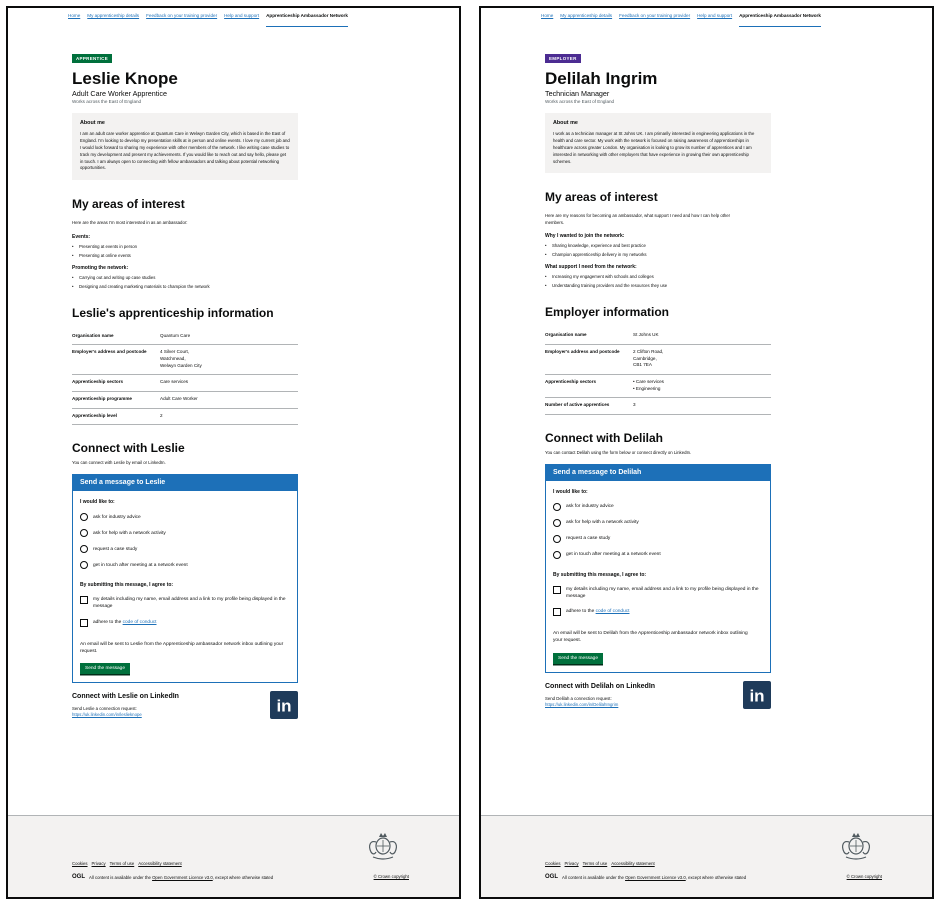 Image resolution: width=938 pixels, height=902 pixels. I want to click on linkedin-request-text: Send Leslie a connection request:, so click(104, 709).